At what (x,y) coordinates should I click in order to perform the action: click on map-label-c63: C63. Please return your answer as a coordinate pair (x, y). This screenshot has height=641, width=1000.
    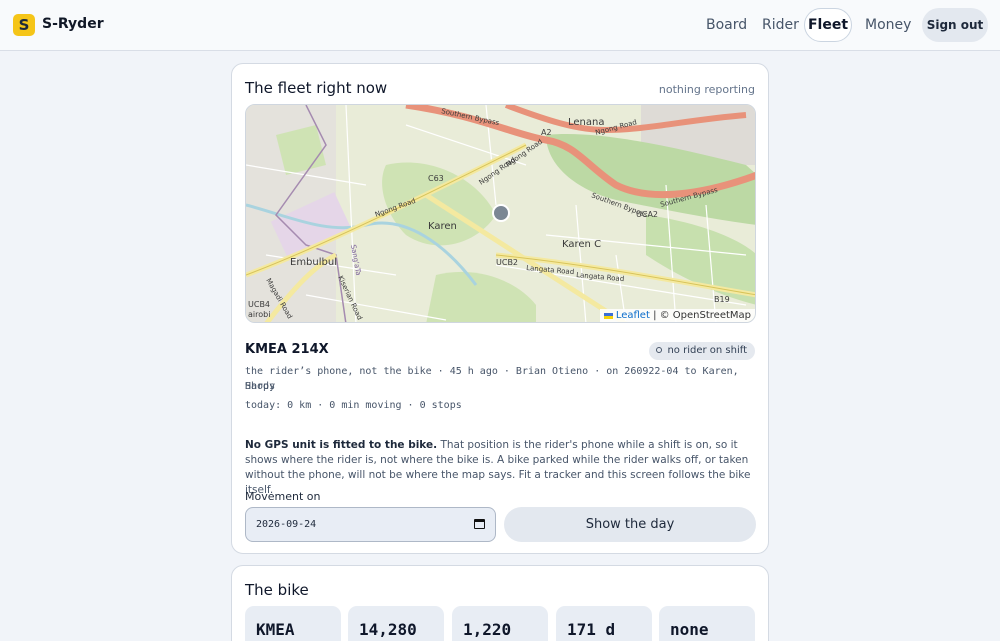
    Looking at the image, I should click on (436, 178).